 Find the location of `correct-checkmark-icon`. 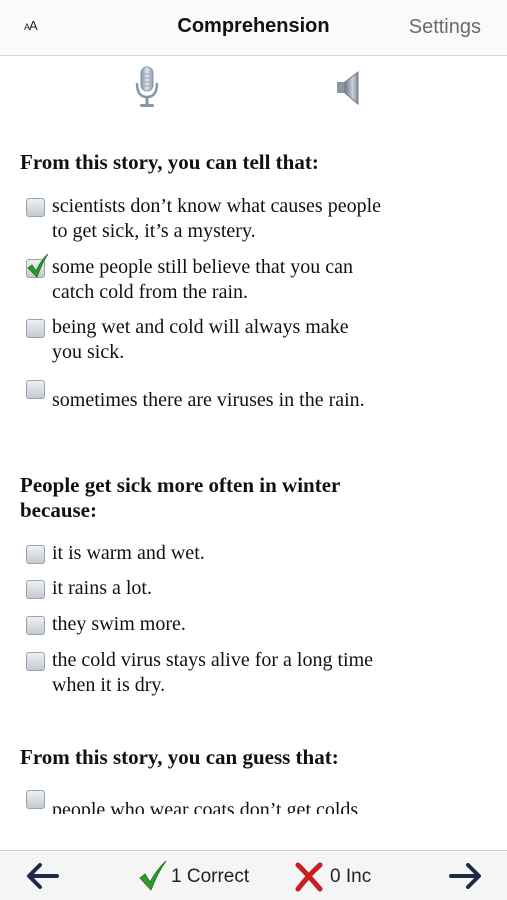

correct-checkmark-icon is located at coordinates (153, 876).